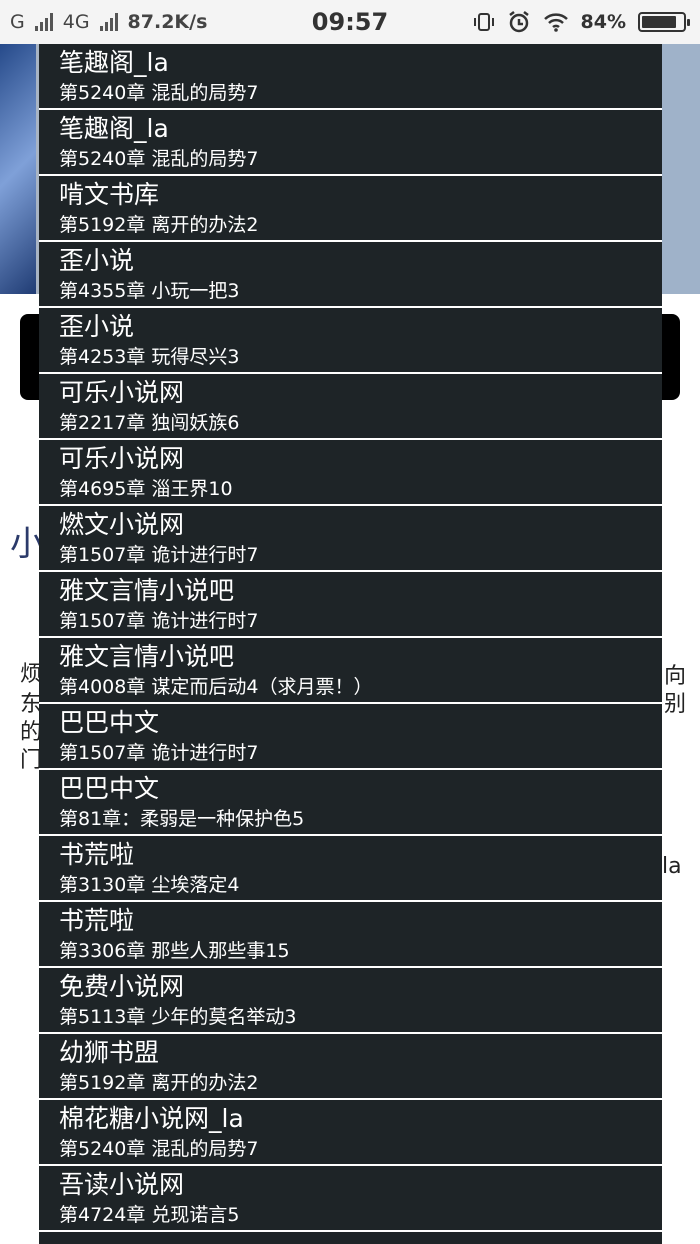  I want to click on source-option: 幼狮书盟第5192章 离开的办法2, so click(350, 1067).